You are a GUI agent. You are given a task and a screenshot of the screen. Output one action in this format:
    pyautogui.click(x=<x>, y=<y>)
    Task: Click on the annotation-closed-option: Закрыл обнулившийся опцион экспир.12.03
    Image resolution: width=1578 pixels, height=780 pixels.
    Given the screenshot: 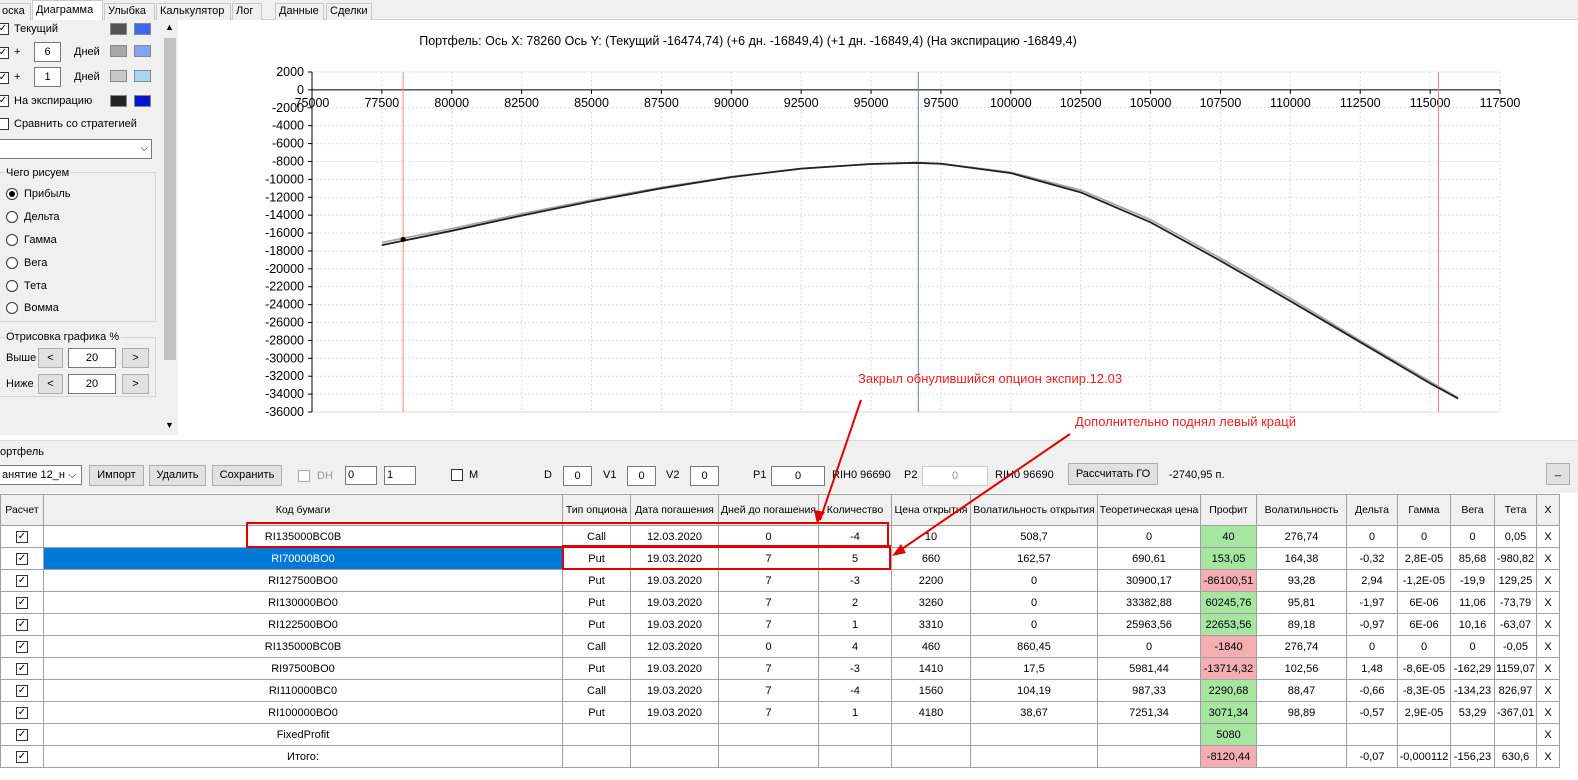 What is the action you would take?
    pyautogui.click(x=990, y=378)
    